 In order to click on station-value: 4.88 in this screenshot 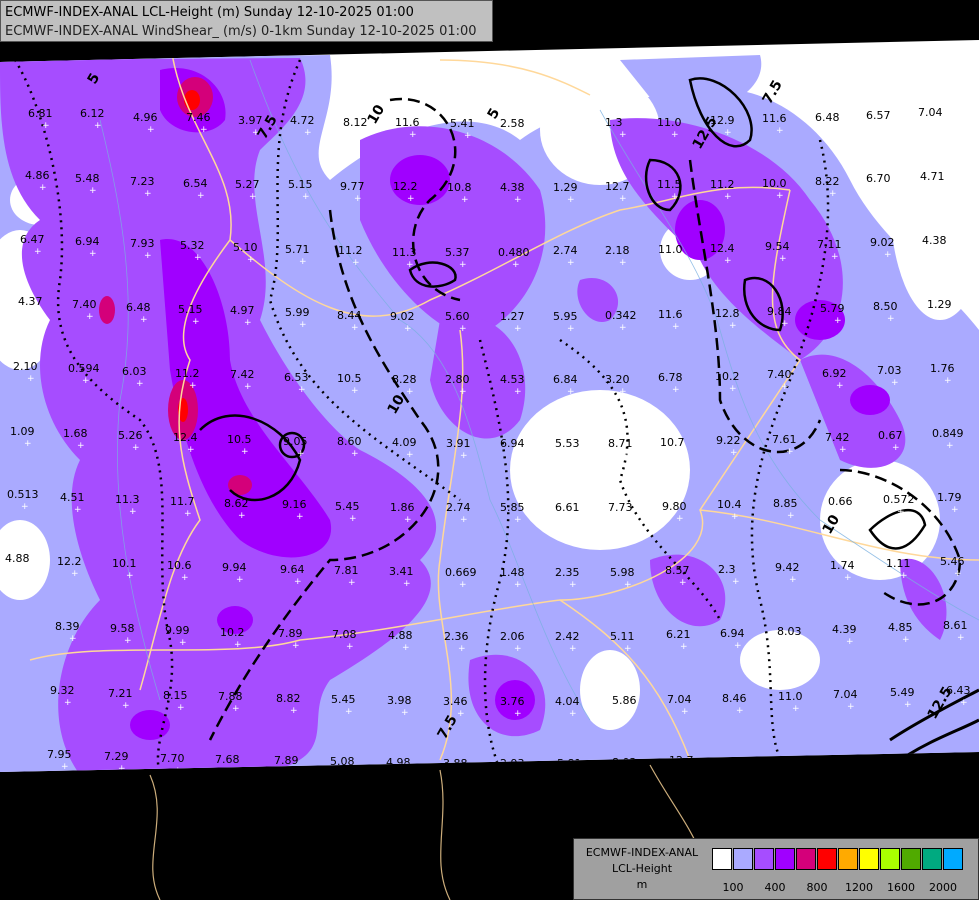, I will do `click(17, 558)`.